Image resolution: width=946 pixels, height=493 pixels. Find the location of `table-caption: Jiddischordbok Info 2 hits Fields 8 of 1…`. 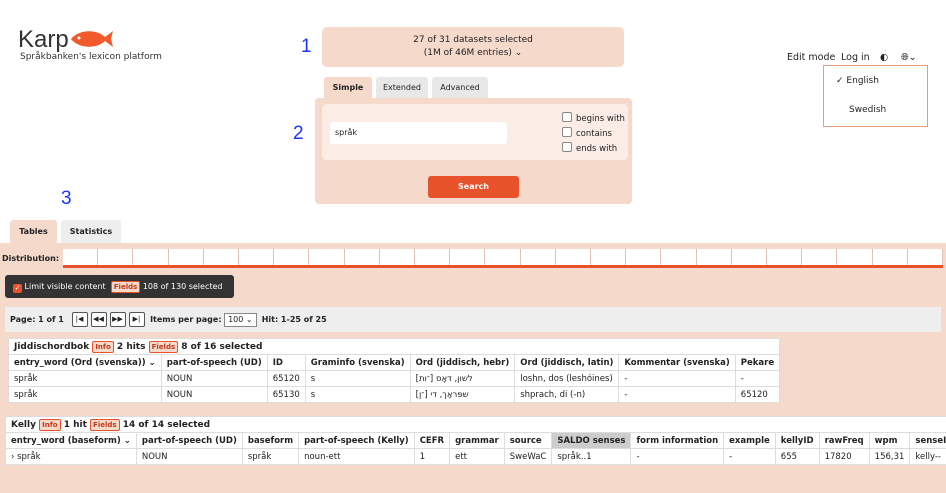

table-caption: Jiddischordbok Info 2 hits Fields 8 of 1… is located at coordinates (394, 346).